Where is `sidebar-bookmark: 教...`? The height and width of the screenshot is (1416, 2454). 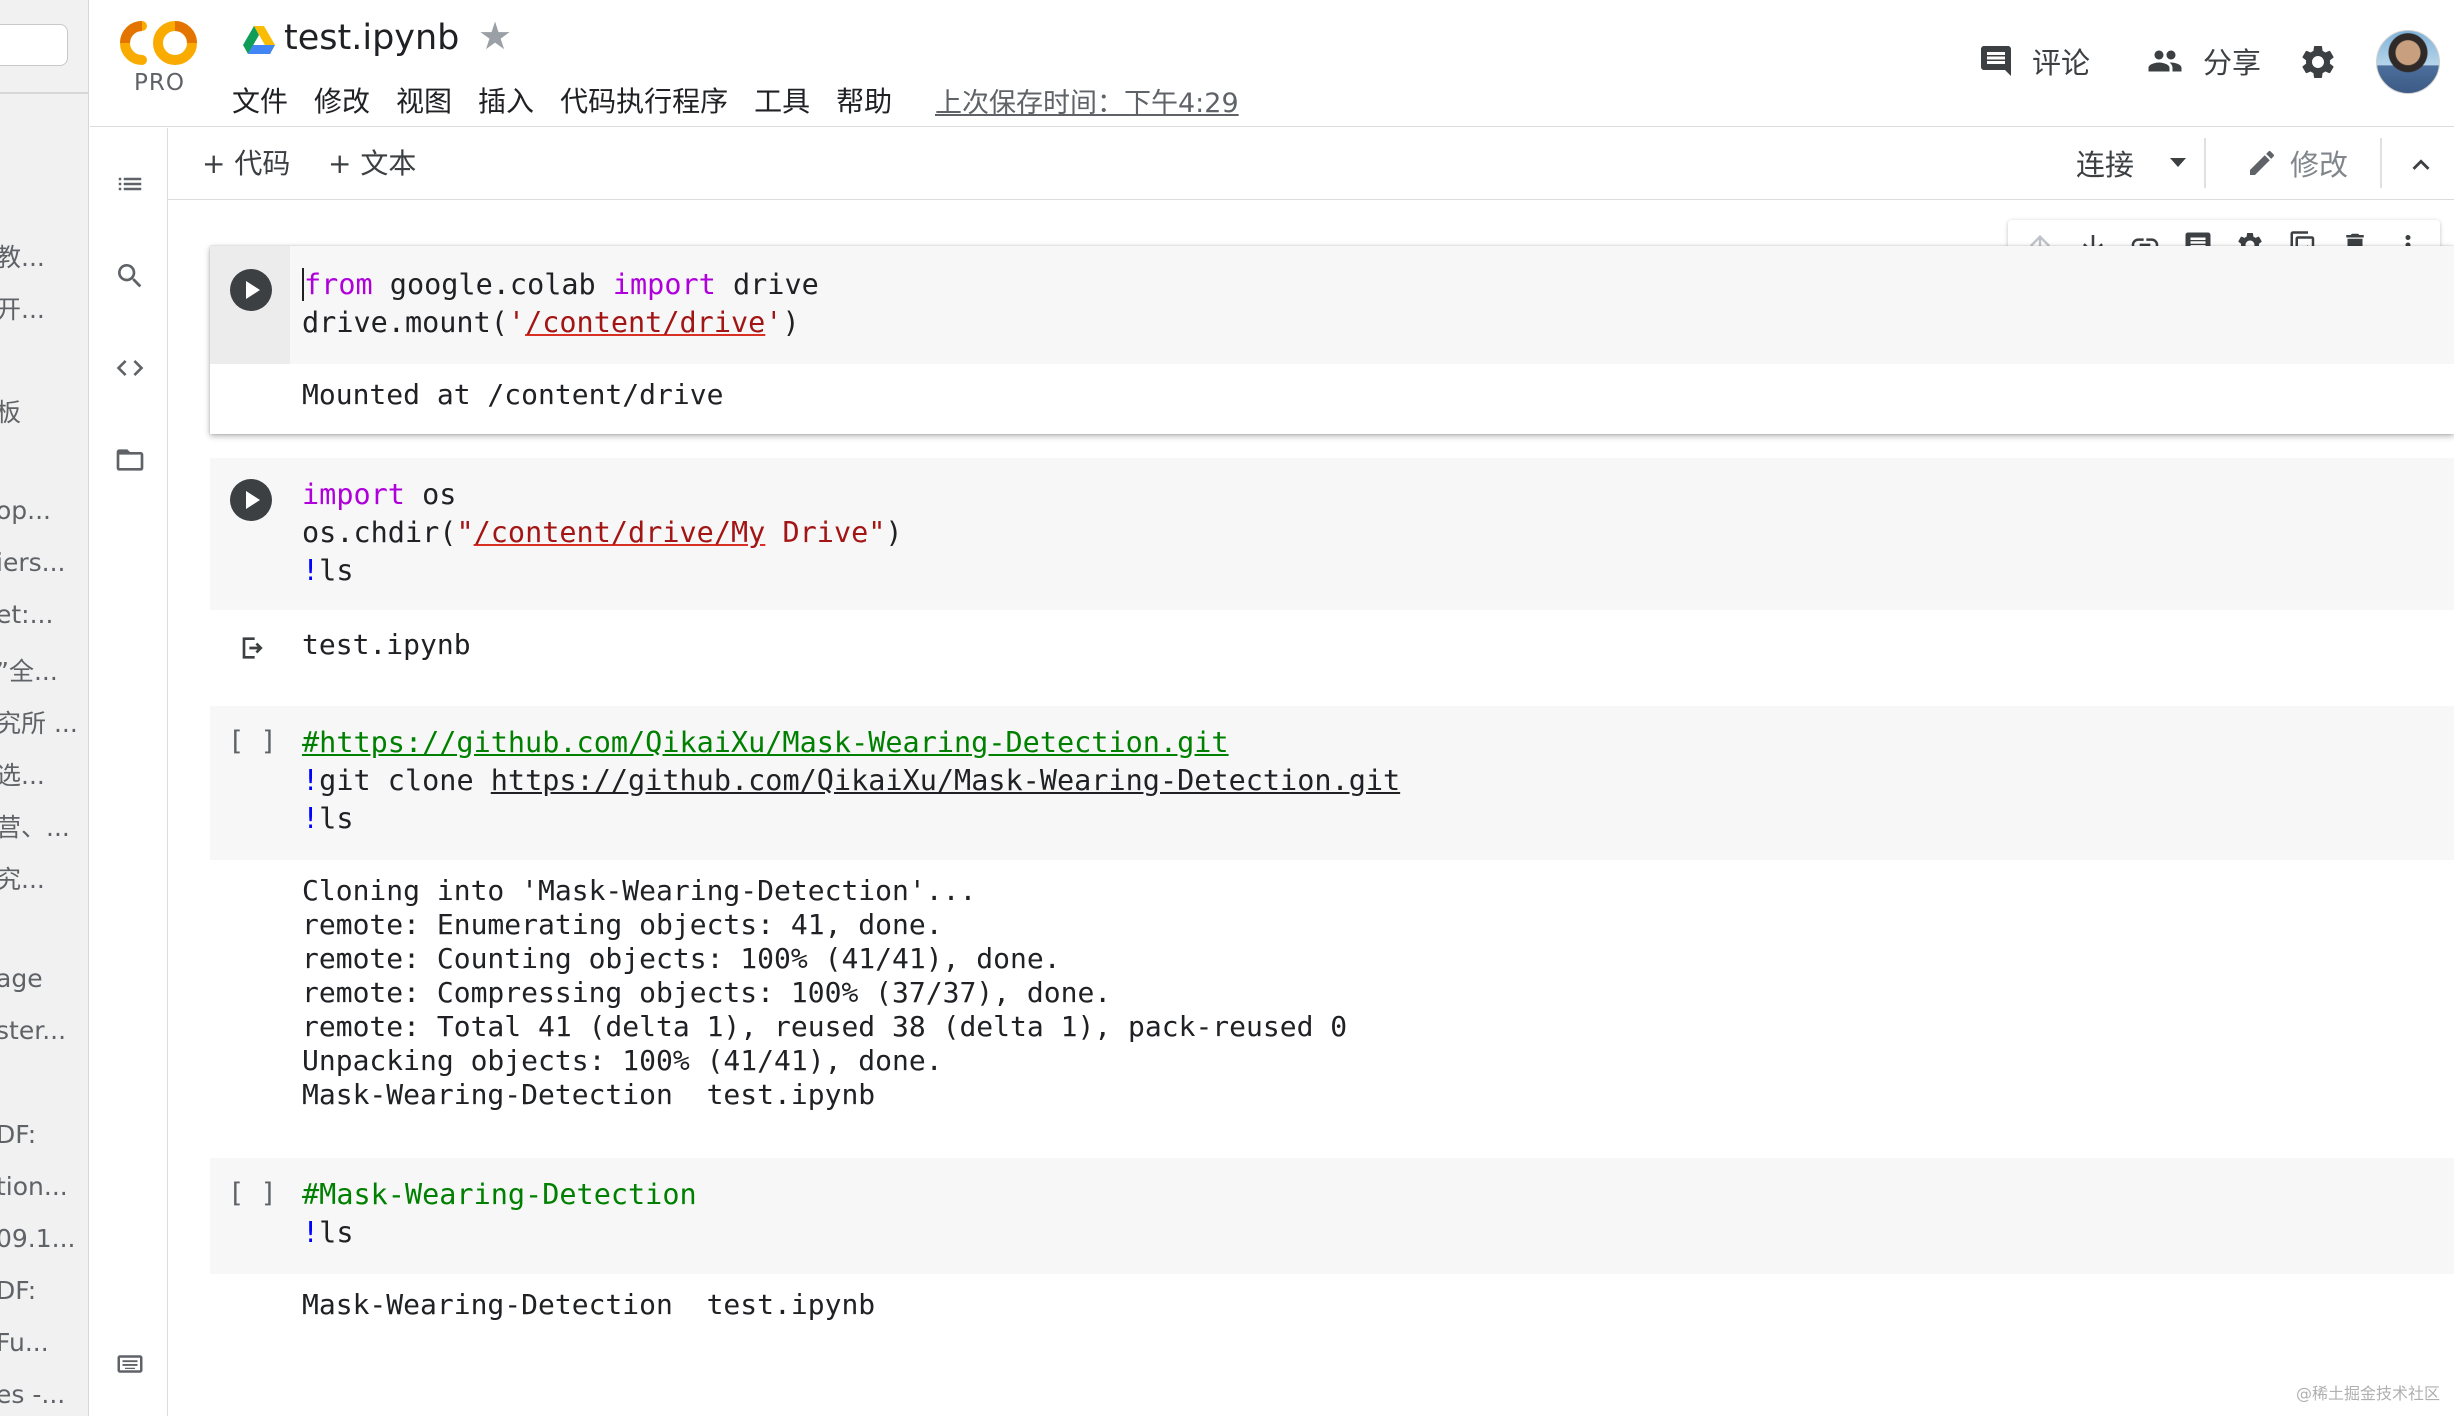
sidebar-bookmark: 教... is located at coordinates (22, 256).